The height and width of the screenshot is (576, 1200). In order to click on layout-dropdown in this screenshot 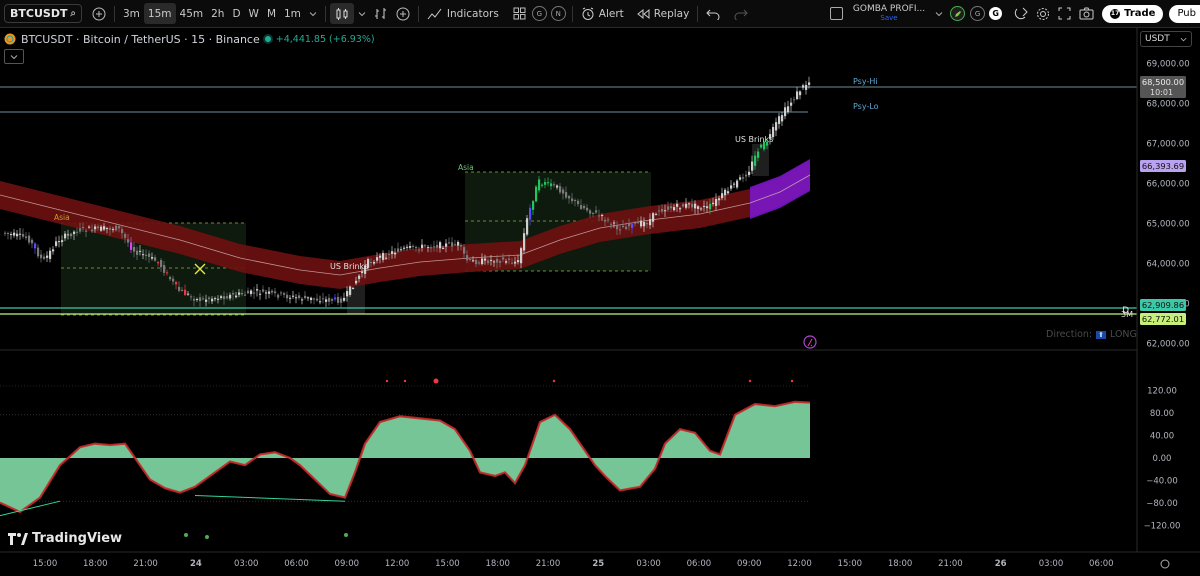, I will do `click(939, 13)`.